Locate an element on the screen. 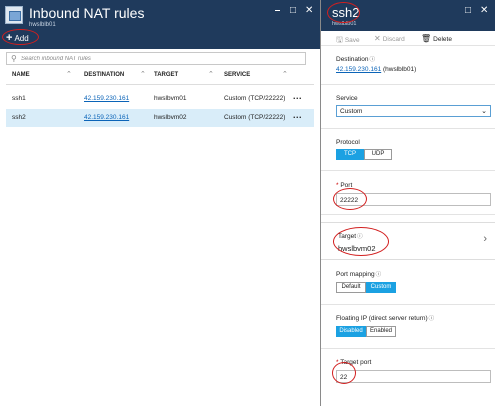 The image size is (495, 406). delete-button: 🗑 Delete is located at coordinates (436, 38).